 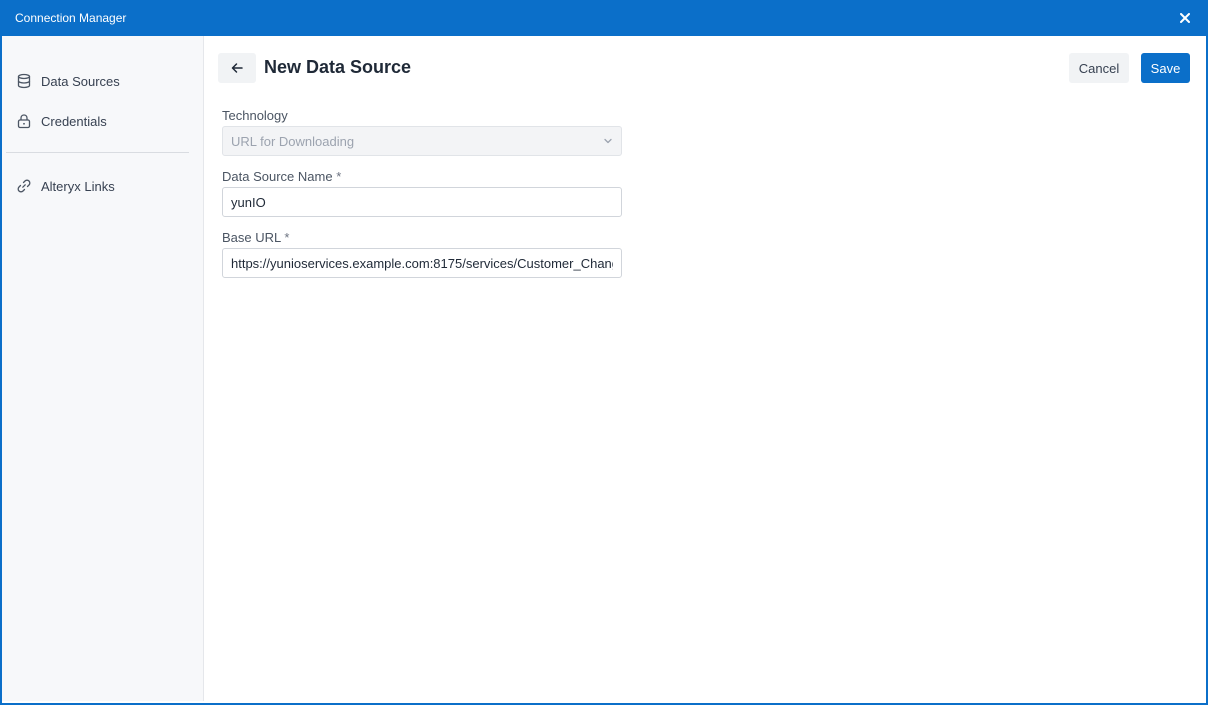 What do you see at coordinates (251, 237) in the screenshot?
I see `base-url-label-text: Base URL` at bounding box center [251, 237].